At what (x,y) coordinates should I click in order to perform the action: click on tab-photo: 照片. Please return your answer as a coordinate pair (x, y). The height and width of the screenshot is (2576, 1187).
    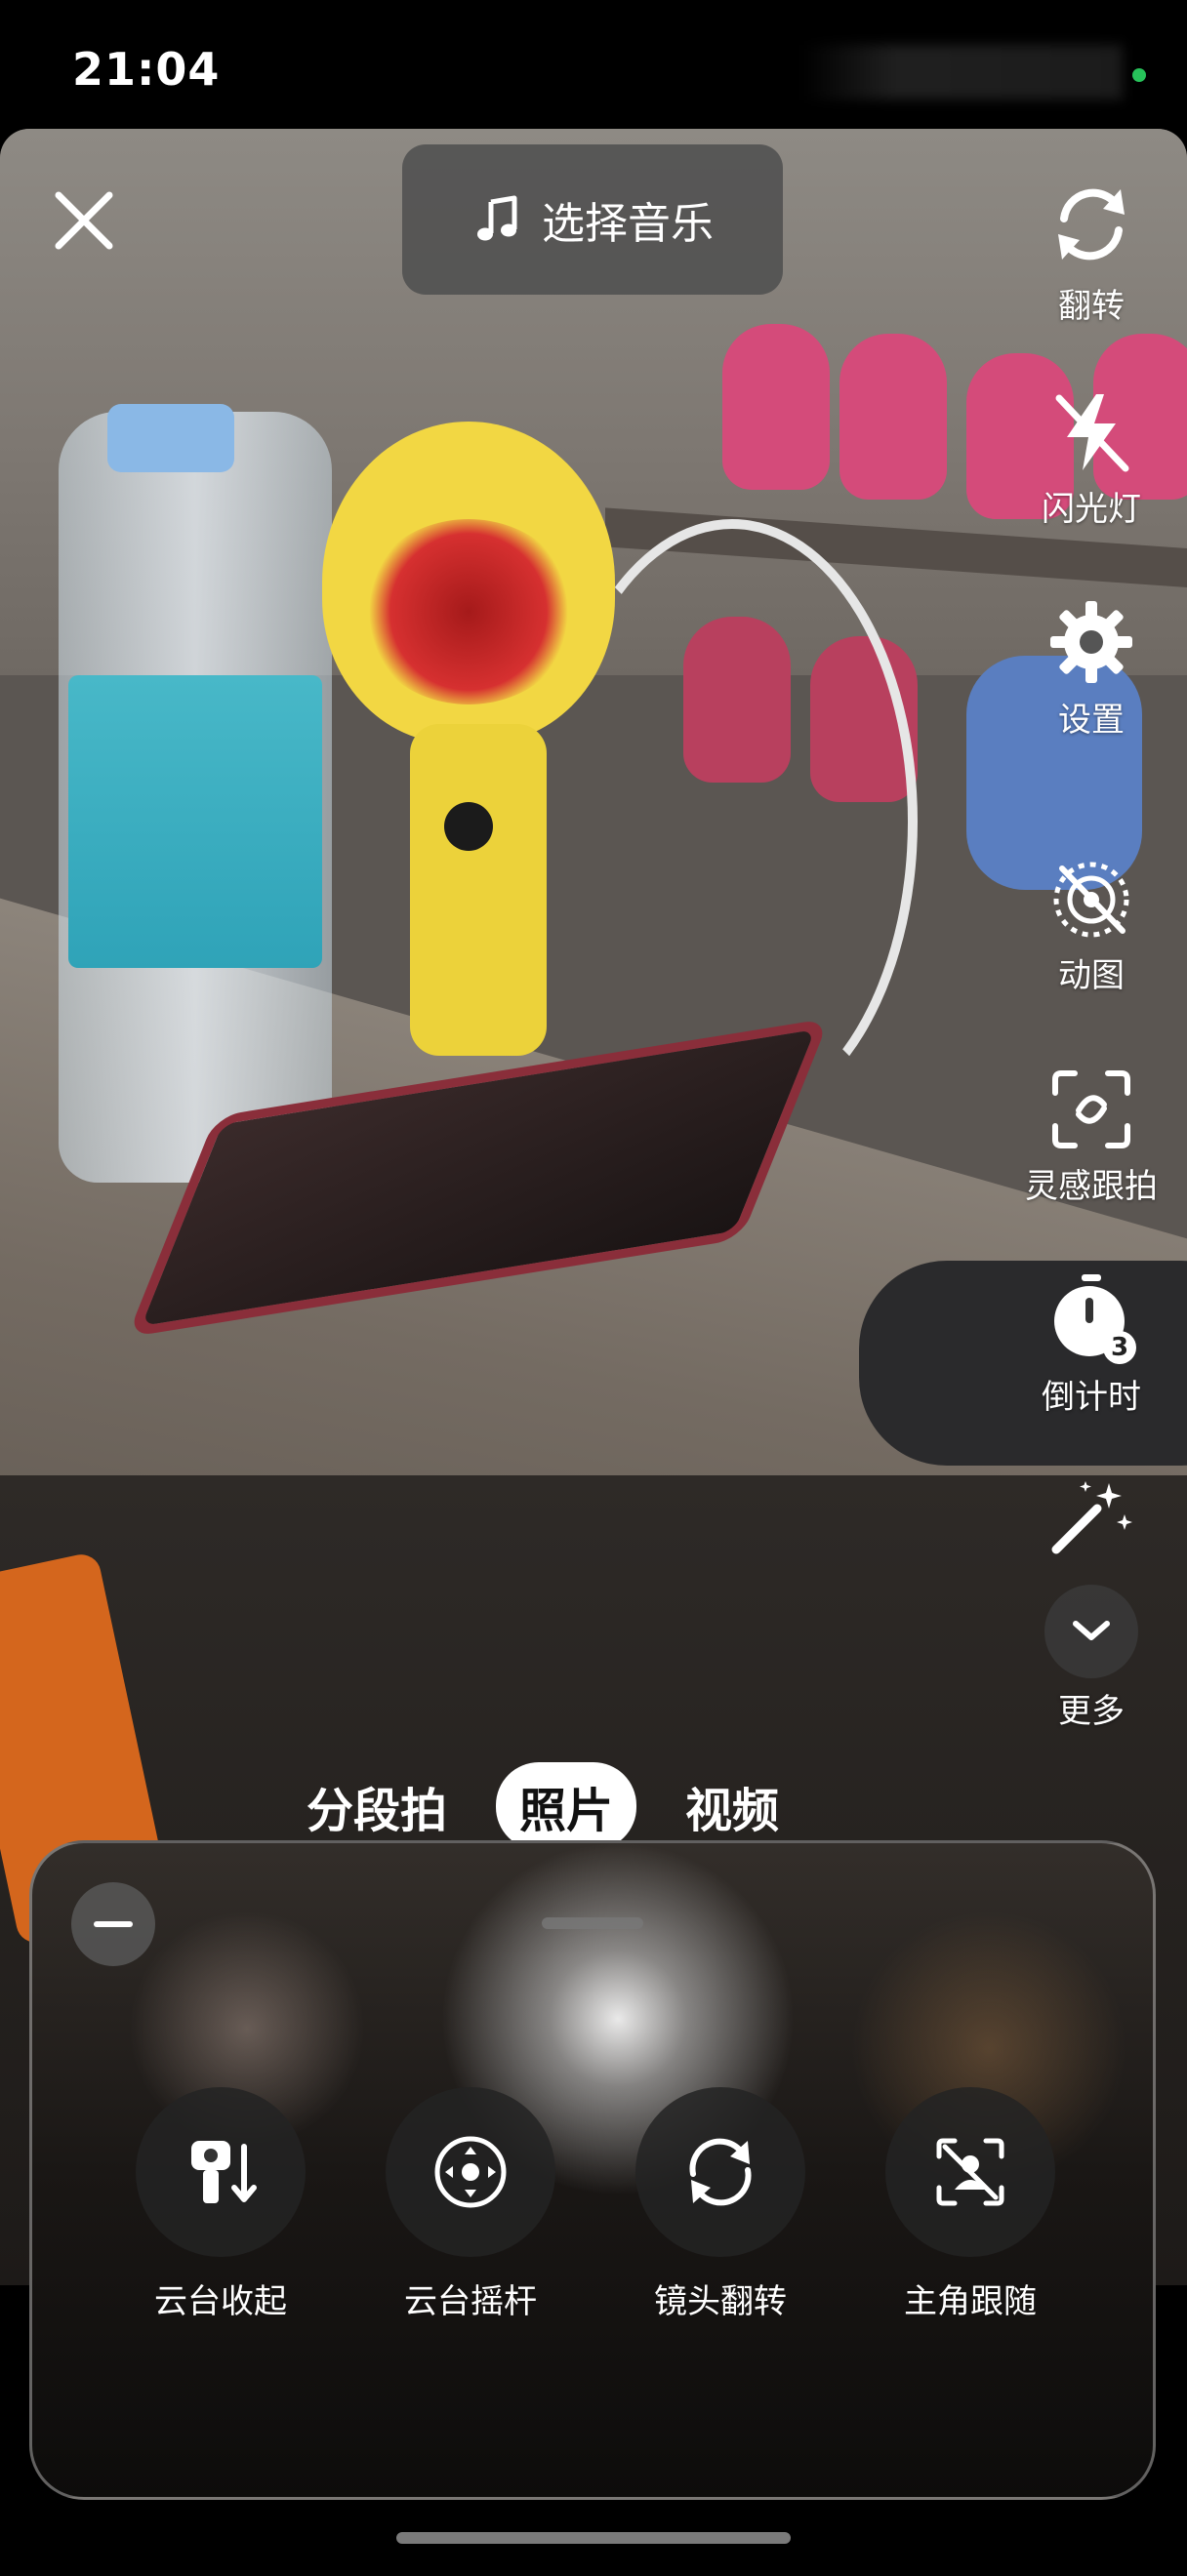
    Looking at the image, I should click on (566, 1806).